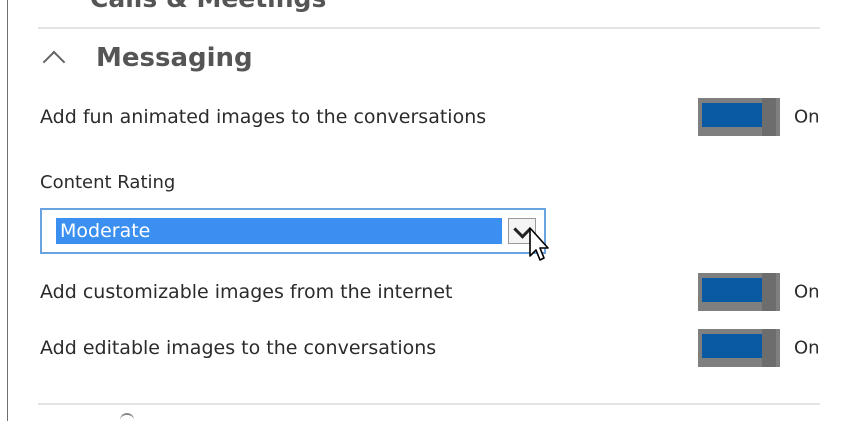 This screenshot has width=863, height=423. I want to click on window-left-border, so click(7, 210).